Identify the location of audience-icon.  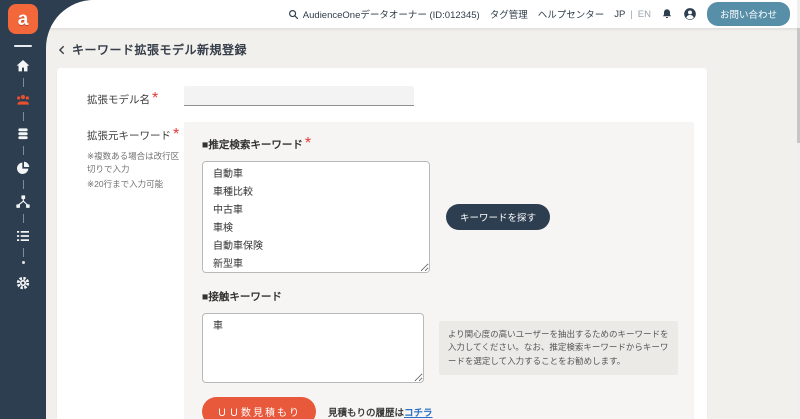
(23, 99).